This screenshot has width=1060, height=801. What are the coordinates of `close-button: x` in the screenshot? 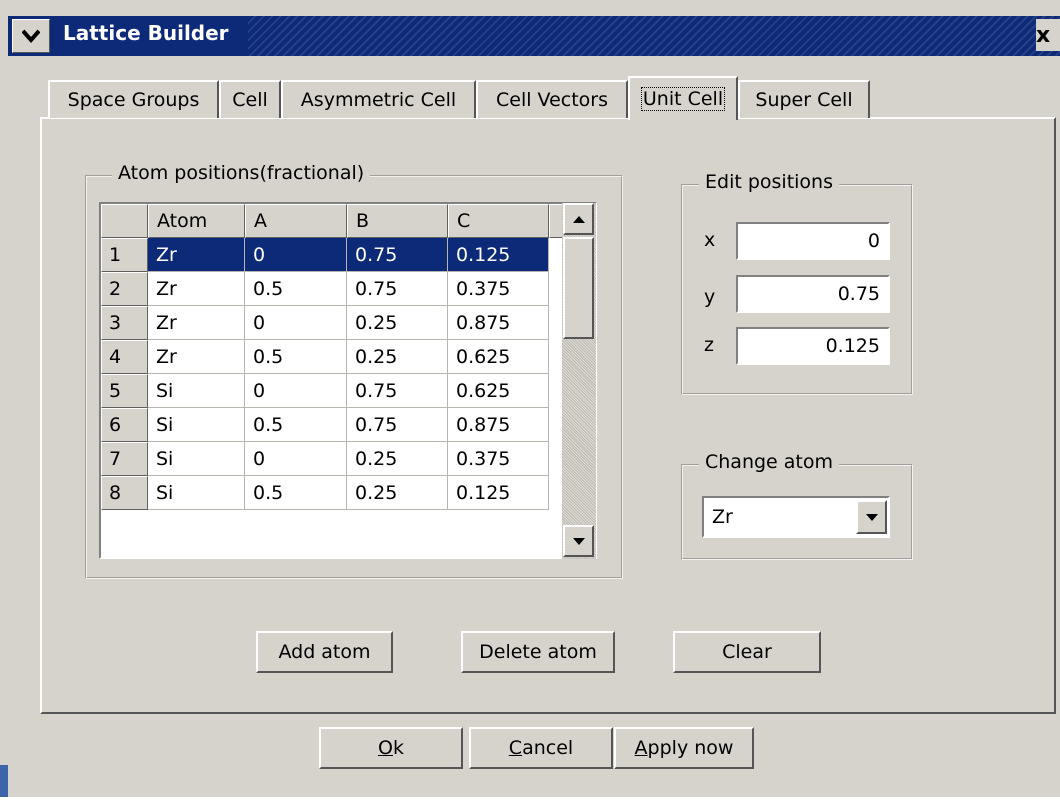 It's located at (1048, 35).